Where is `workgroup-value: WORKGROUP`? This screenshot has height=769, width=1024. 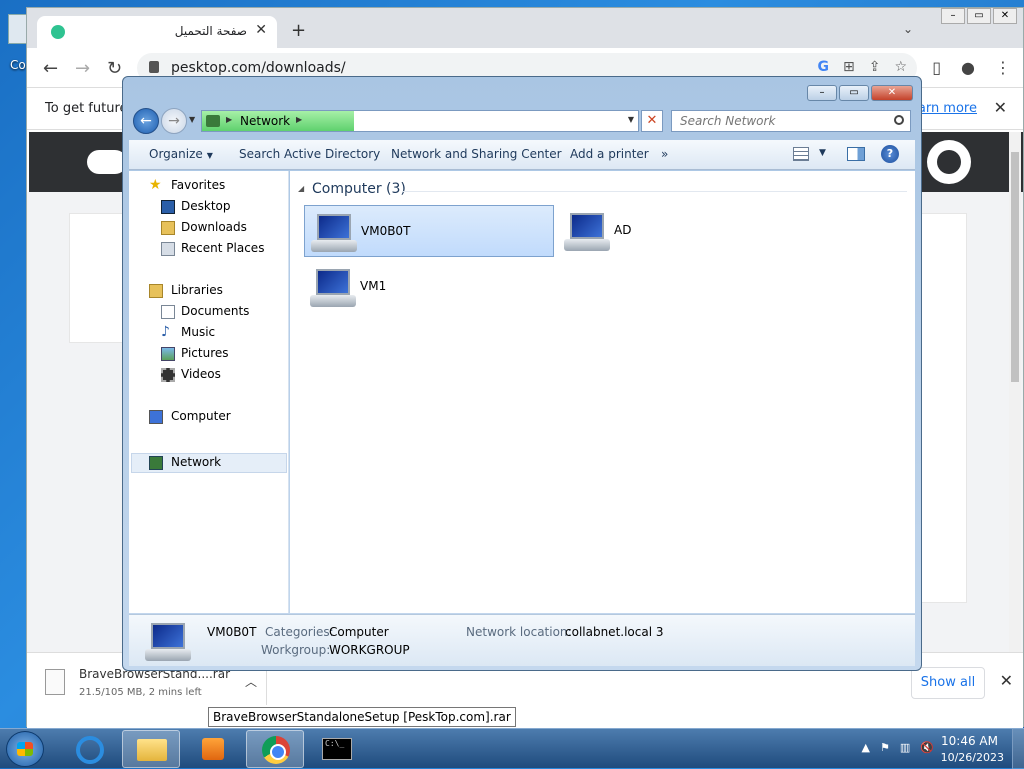
workgroup-value: WORKGROUP is located at coordinates (369, 650).